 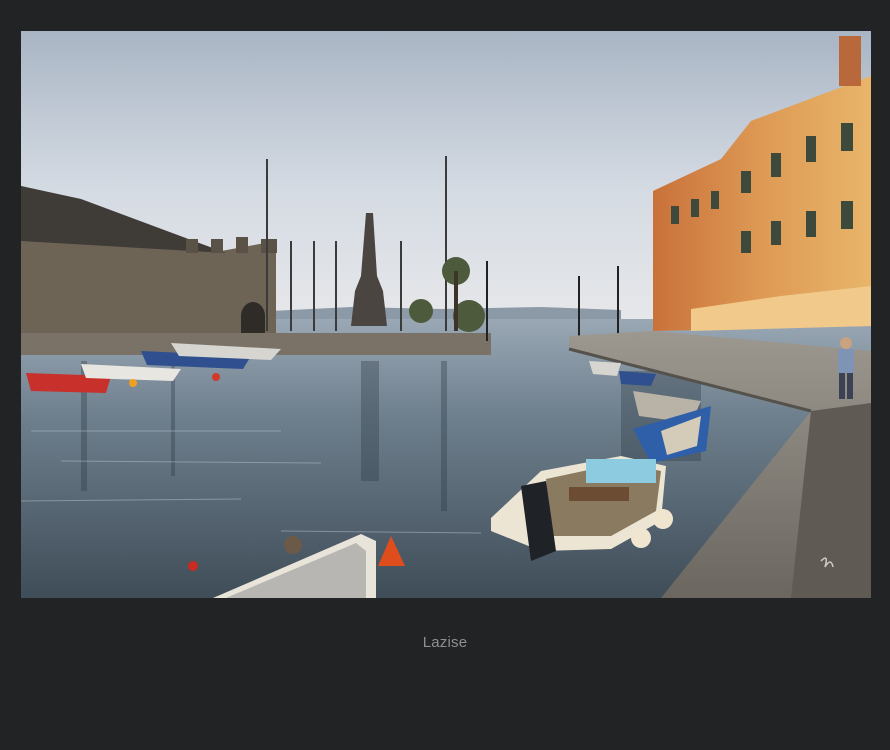 What do you see at coordinates (445, 642) in the screenshot?
I see `photo-caption: Lazise` at bounding box center [445, 642].